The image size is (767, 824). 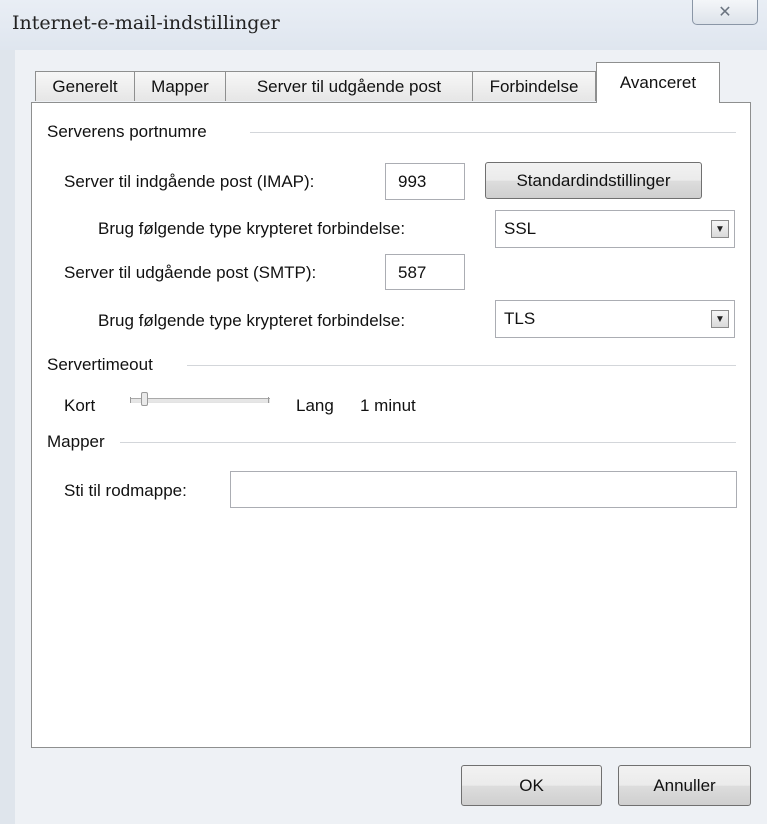 I want to click on timeout-short-label: Kort, so click(x=80, y=405).